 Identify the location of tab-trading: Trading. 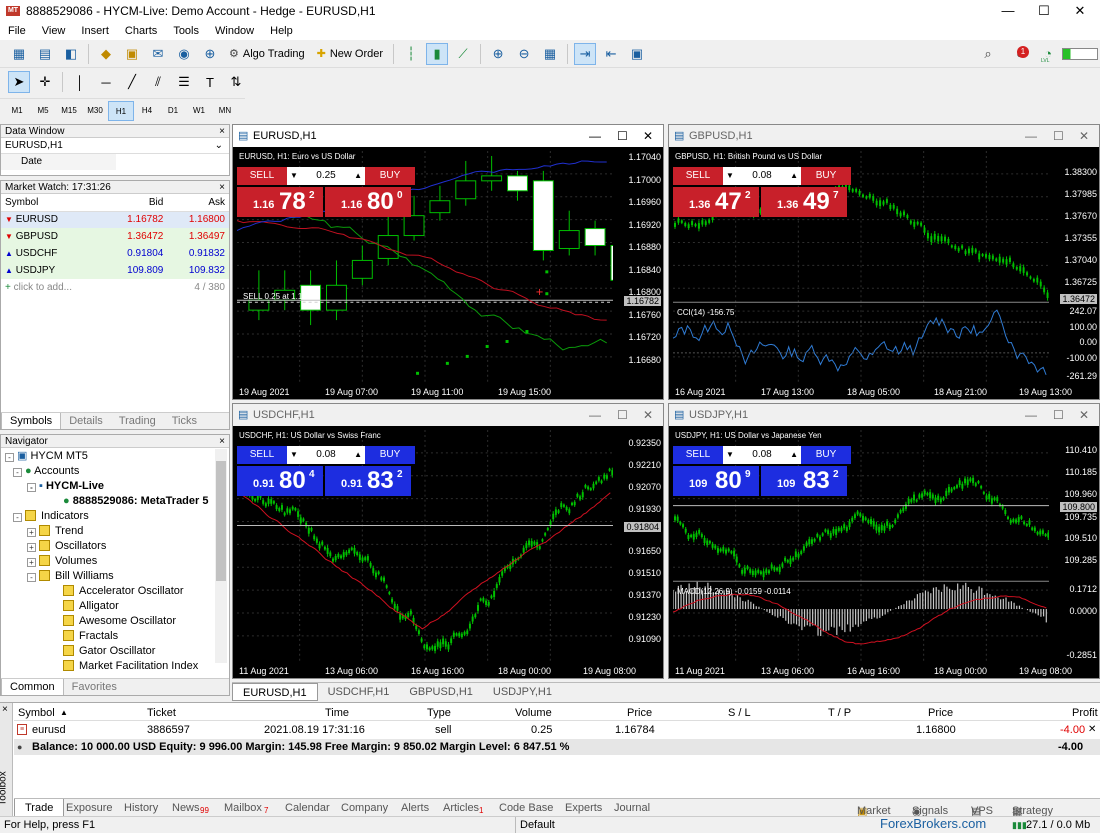
(137, 421).